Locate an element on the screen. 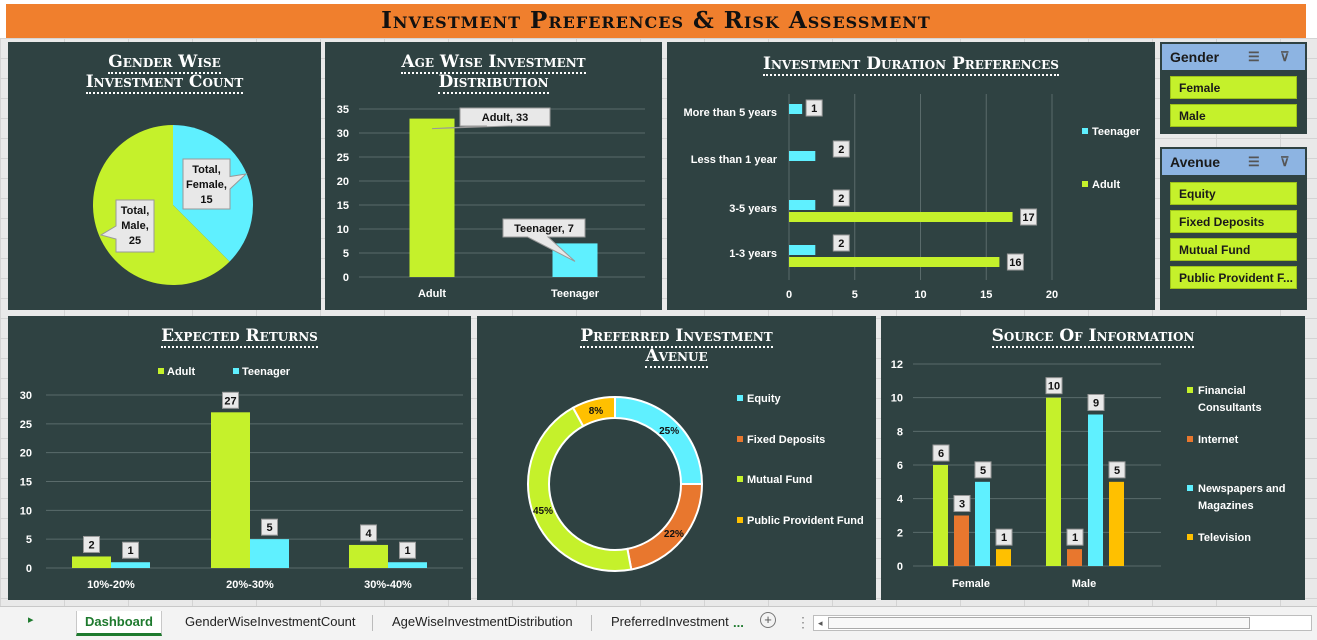 The height and width of the screenshot is (640, 1317). x-tick-label: 20 is located at coordinates (1052, 295).